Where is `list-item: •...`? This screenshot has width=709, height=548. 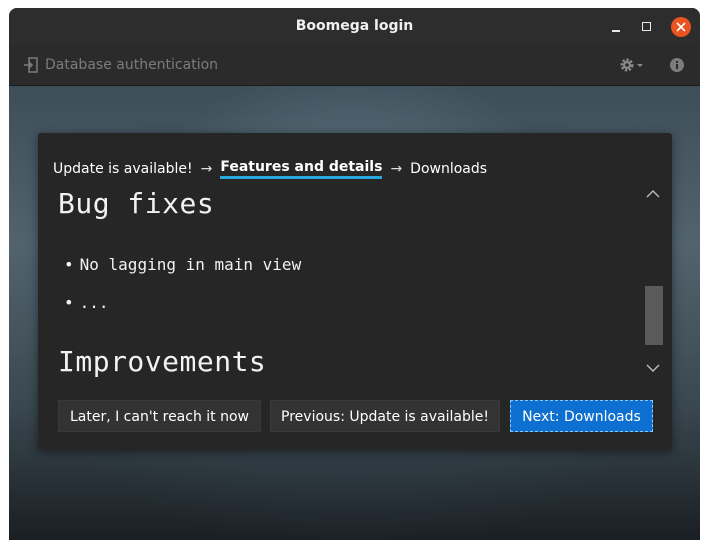
list-item: •... is located at coordinates (86, 302).